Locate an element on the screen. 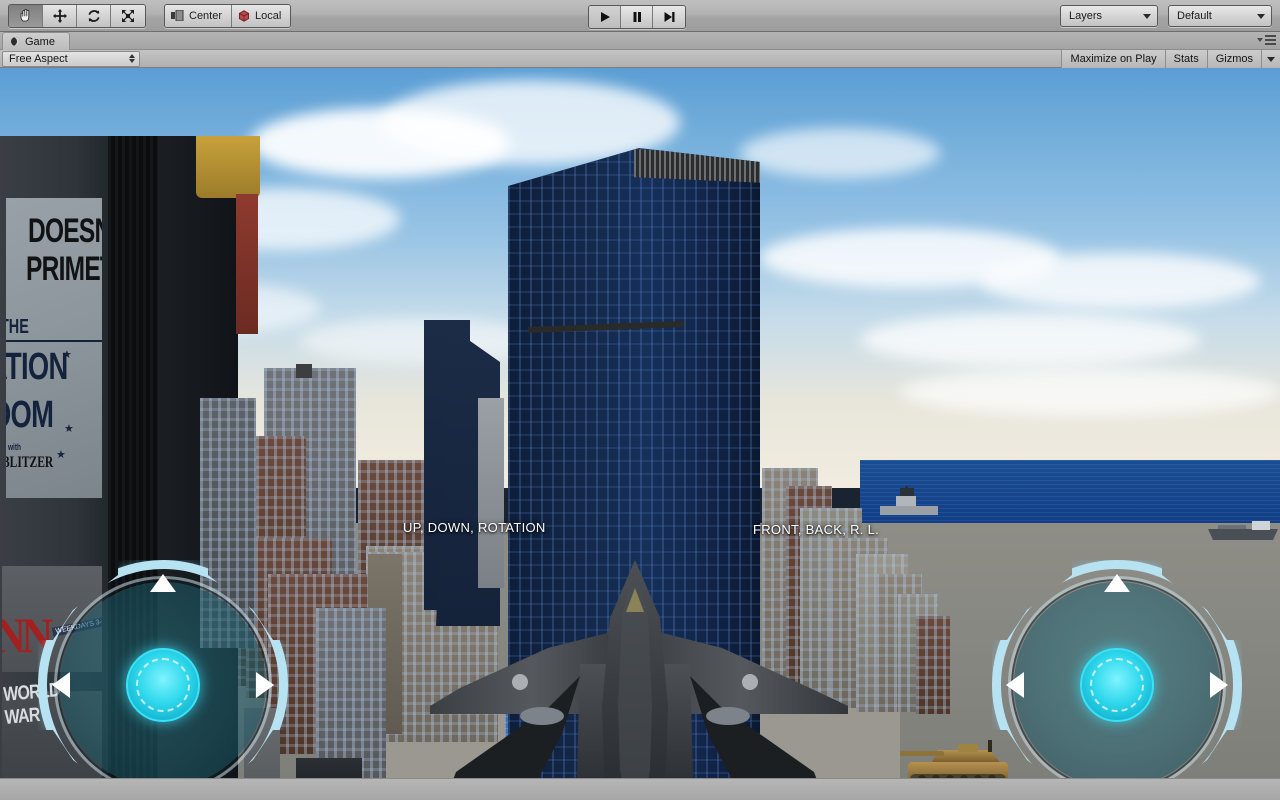  rotate-tool-button is located at coordinates (94, 15).